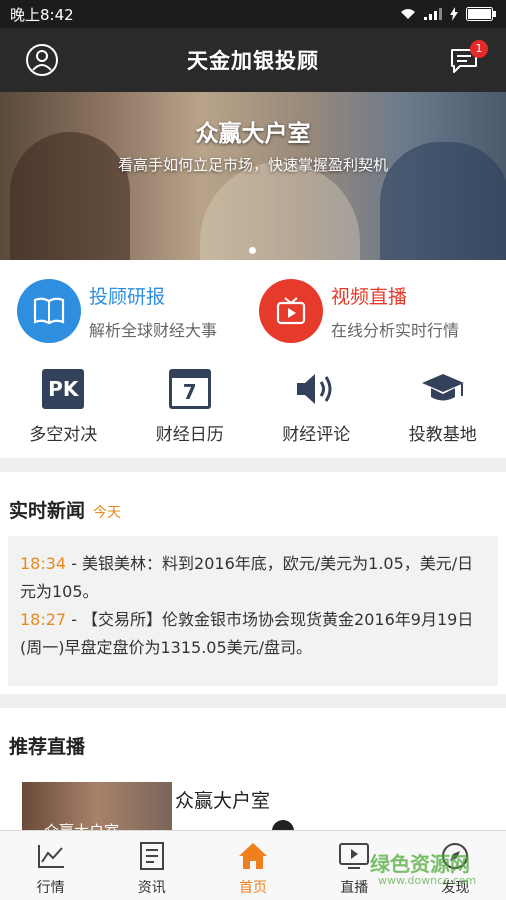 The image size is (506, 900). What do you see at coordinates (408, 14) in the screenshot?
I see `wifi-icon` at bounding box center [408, 14].